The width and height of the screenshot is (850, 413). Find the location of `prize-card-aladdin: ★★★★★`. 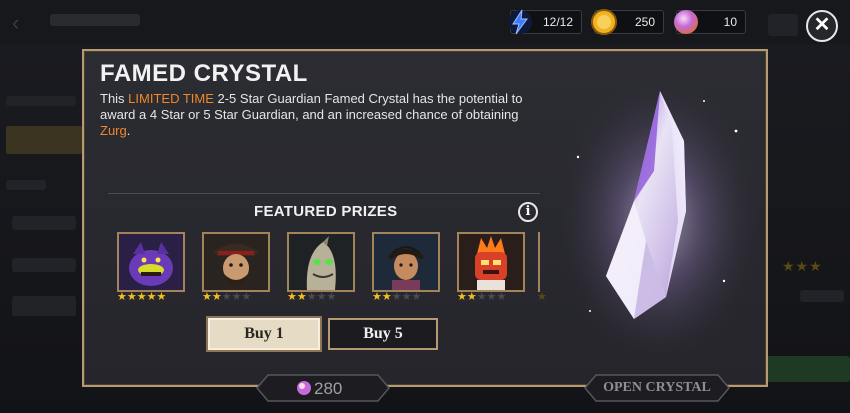

prize-card-aladdin: ★★★★★ is located at coordinates (406, 267).